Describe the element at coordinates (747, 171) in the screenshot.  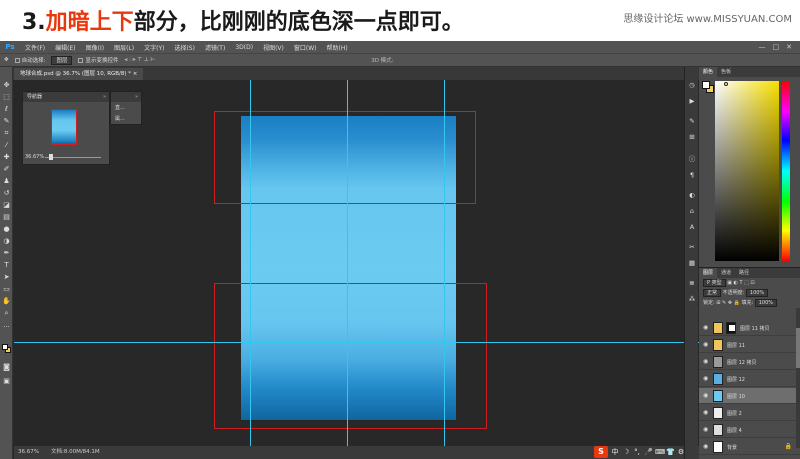
I see `color-picker-field` at that location.